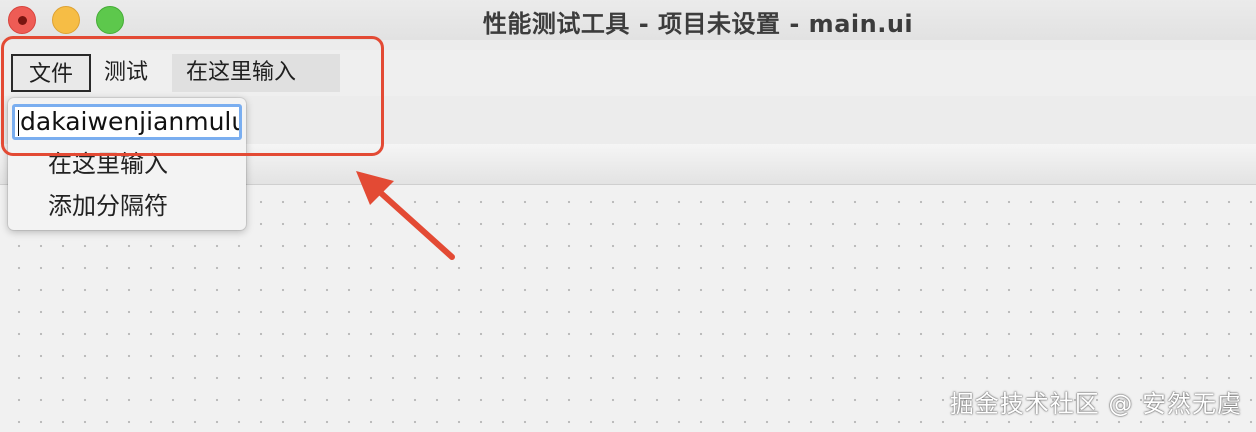 The image size is (1256, 432). I want to click on watermark: 掘金技术社区 @ 安然无虞, so click(1095, 404).